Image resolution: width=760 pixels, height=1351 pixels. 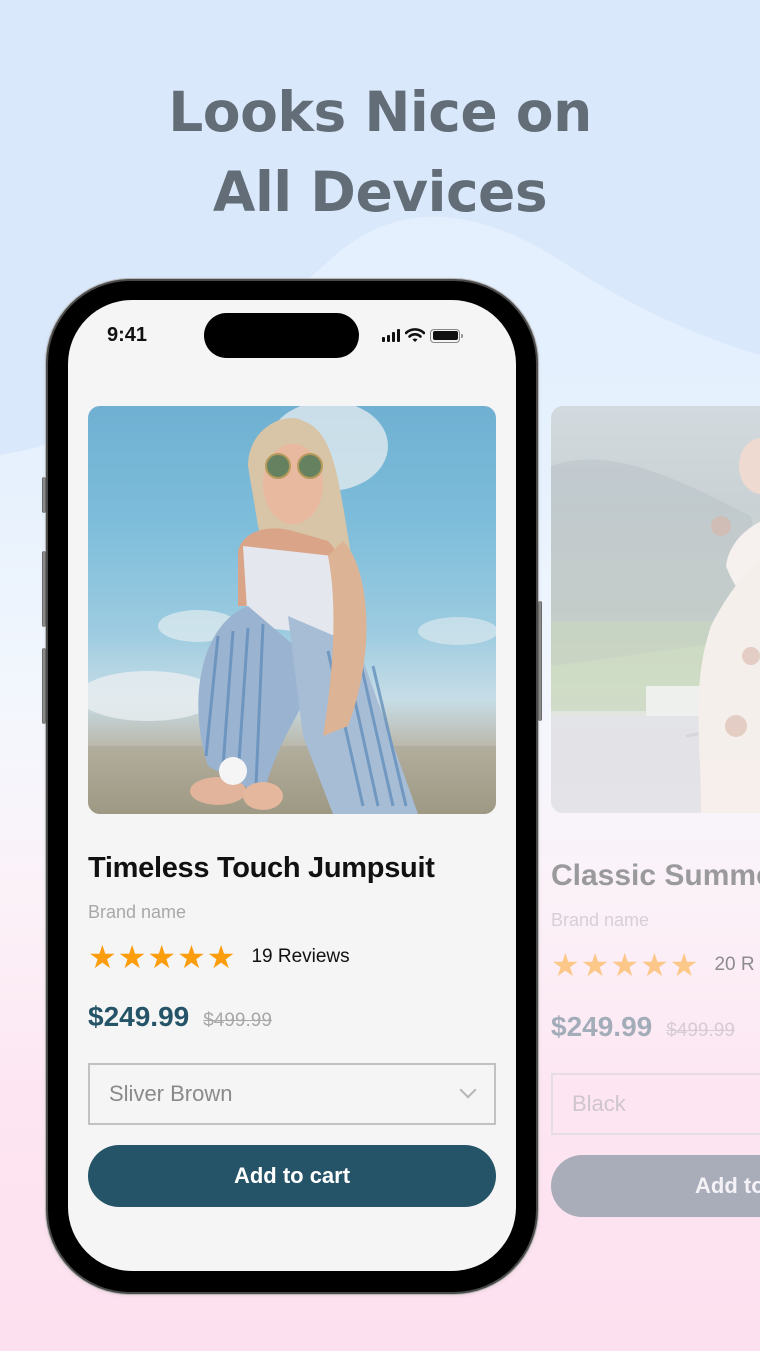 What do you see at coordinates (655, 1104) in the screenshot?
I see `variant-select: Black` at bounding box center [655, 1104].